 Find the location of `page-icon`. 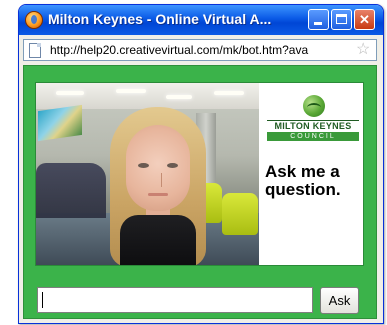

page-icon is located at coordinates (35, 50).